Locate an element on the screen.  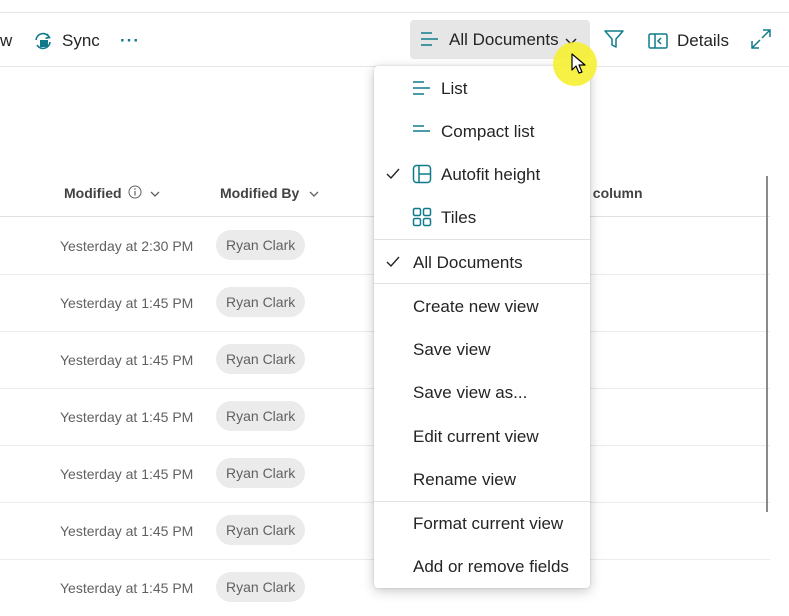
compact-list-icon is located at coordinates (422, 133).